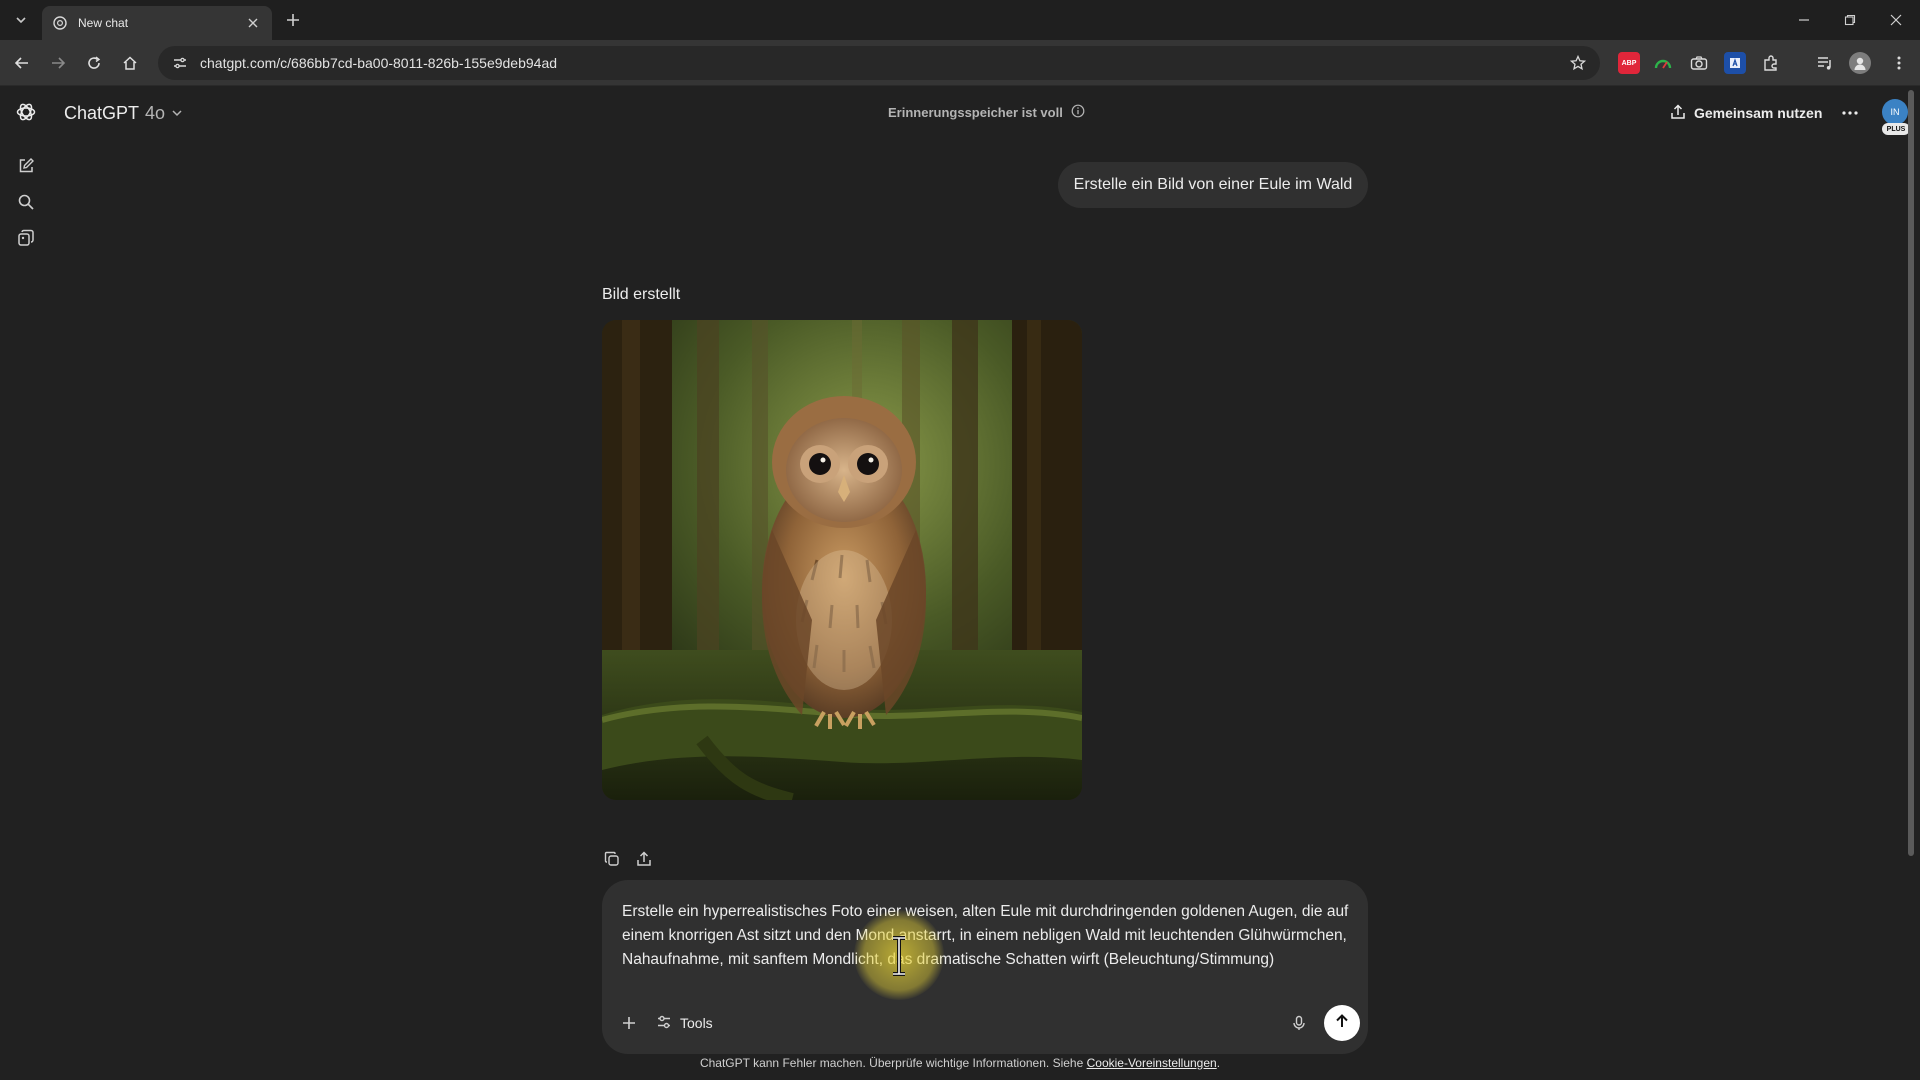 The width and height of the screenshot is (1920, 1080). I want to click on user-message-bubble: Erstelle ein Bild von einer Eule im Wald, so click(1213, 185).